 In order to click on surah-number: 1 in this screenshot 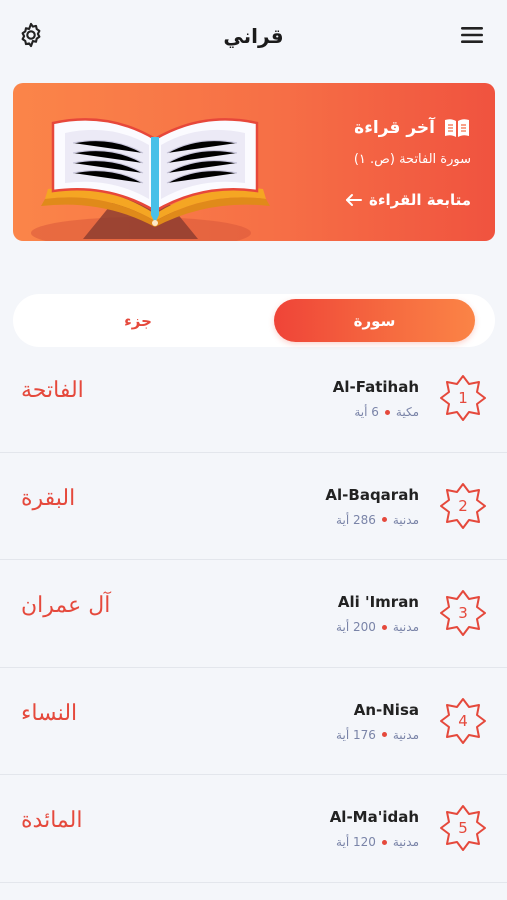, I will do `click(463, 398)`.